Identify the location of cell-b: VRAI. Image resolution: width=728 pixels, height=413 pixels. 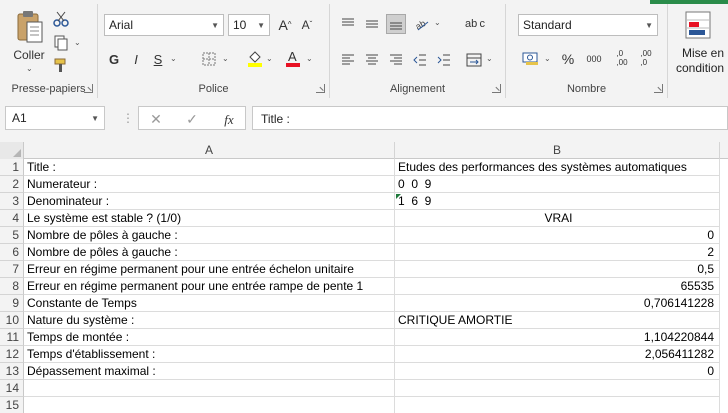
(557, 218).